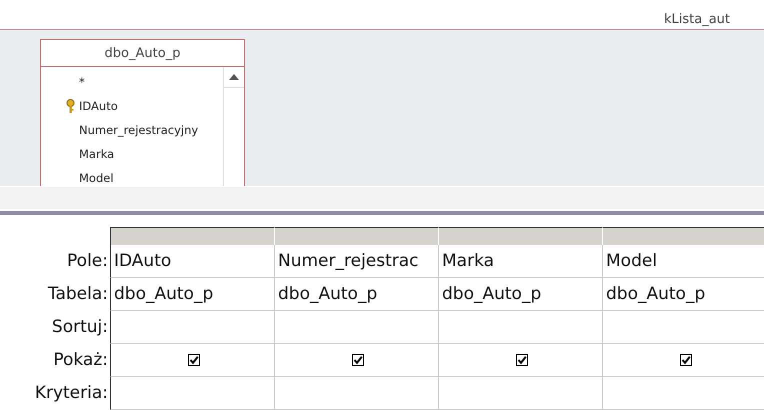 The height and width of the screenshot is (410, 764). Describe the element at coordinates (79, 327) in the screenshot. I see `row-label: Sortuj:` at that location.